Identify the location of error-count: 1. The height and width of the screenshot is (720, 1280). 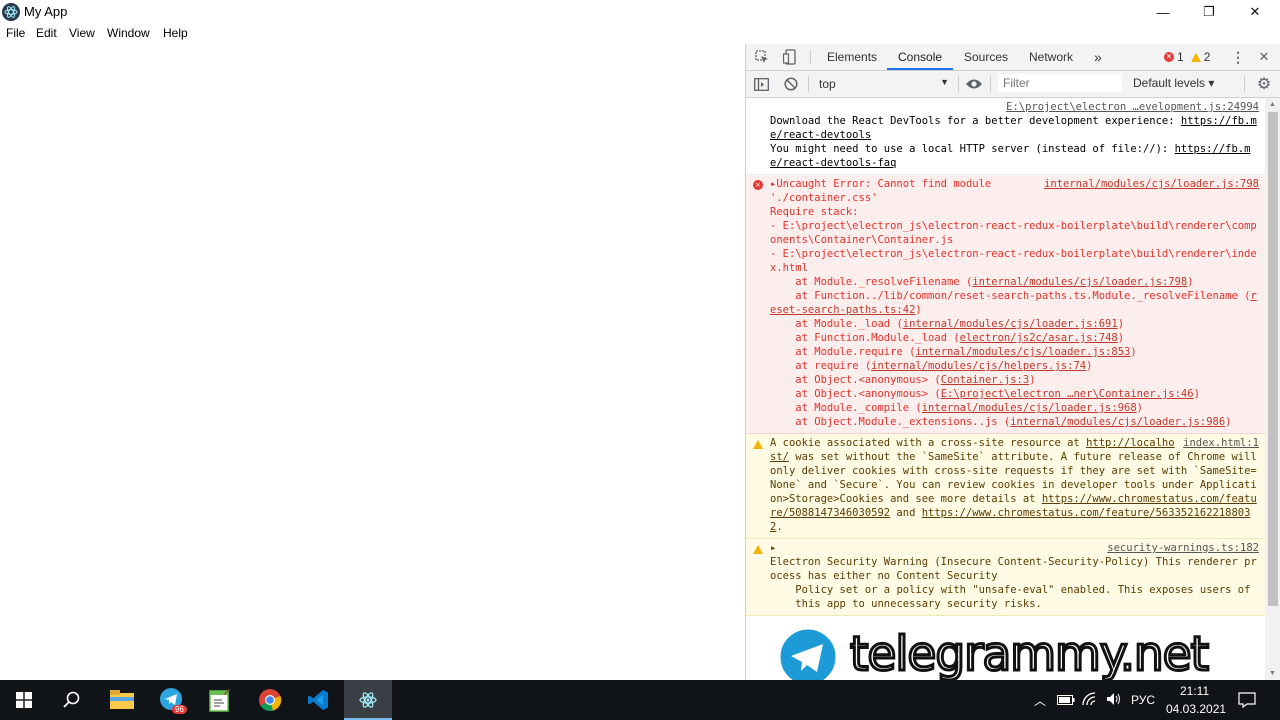
(1180, 57).